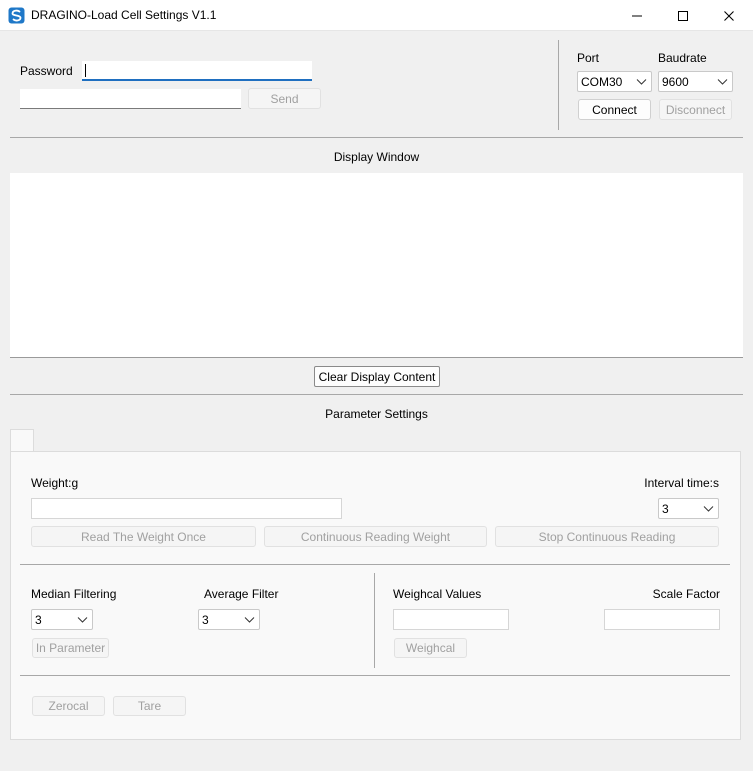 The width and height of the screenshot is (753, 771). I want to click on header-separator, so click(558, 85).